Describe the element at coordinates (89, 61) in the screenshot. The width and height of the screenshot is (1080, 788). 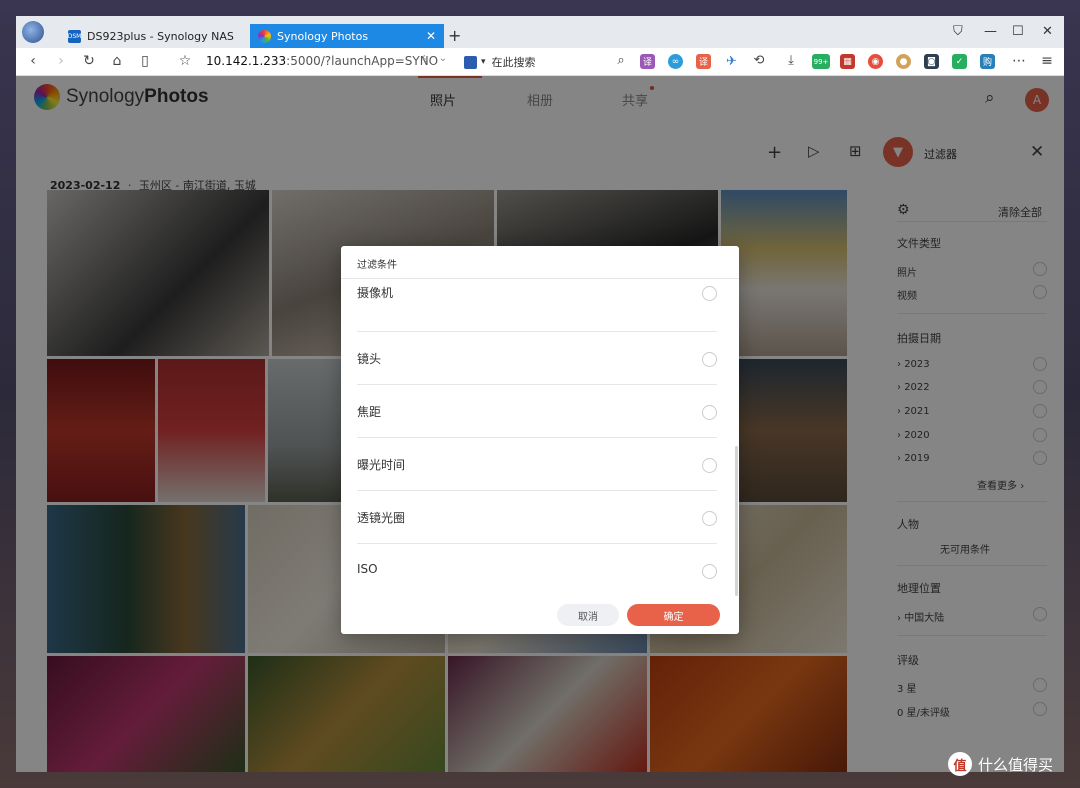
I see `reload-icon: ↻` at that location.